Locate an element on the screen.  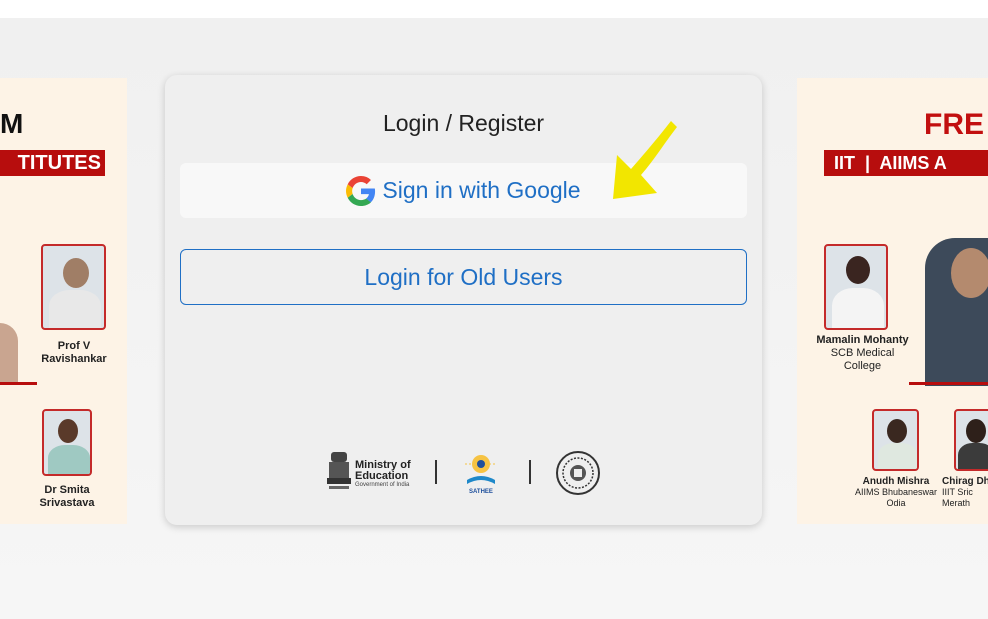
portrait-prof-v-ravishankar is located at coordinates (73, 287).